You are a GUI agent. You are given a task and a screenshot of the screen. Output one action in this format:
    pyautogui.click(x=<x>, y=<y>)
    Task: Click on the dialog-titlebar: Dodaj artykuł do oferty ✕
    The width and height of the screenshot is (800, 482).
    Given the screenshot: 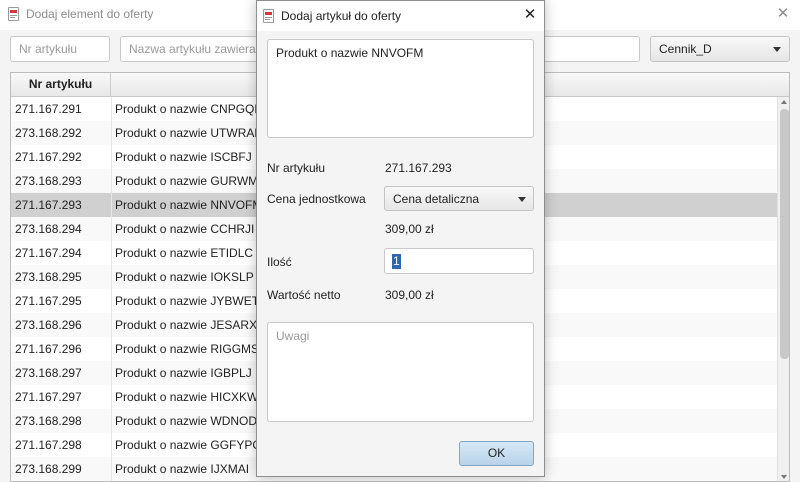 What is the action you would take?
    pyautogui.click(x=400, y=16)
    